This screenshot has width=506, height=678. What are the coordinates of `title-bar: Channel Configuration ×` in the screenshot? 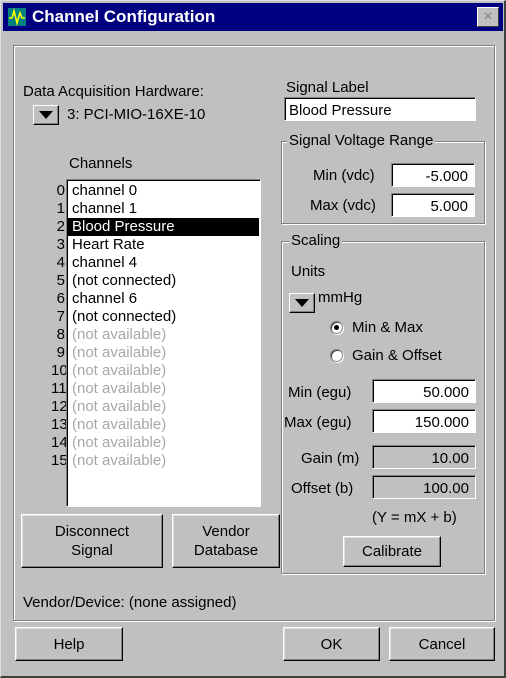 It's located at (253, 17).